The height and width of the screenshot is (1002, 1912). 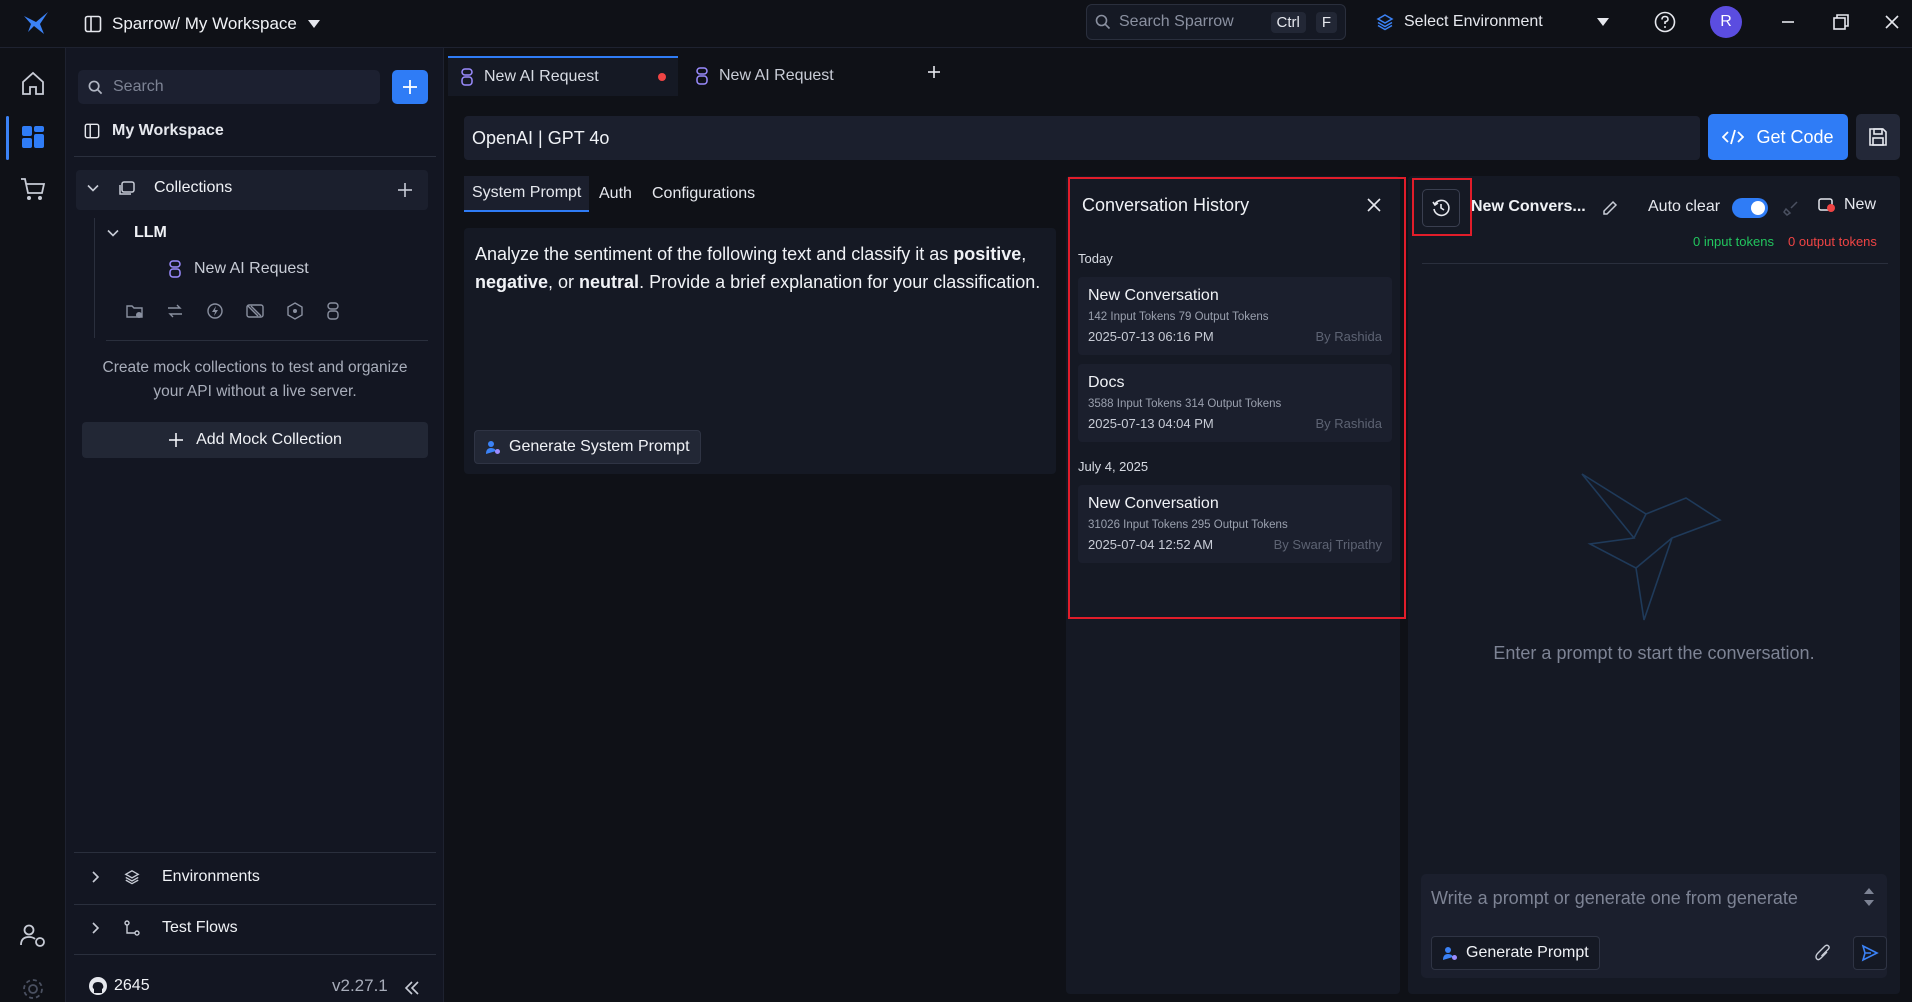 I want to click on request-item: New AI Request, so click(x=238, y=269).